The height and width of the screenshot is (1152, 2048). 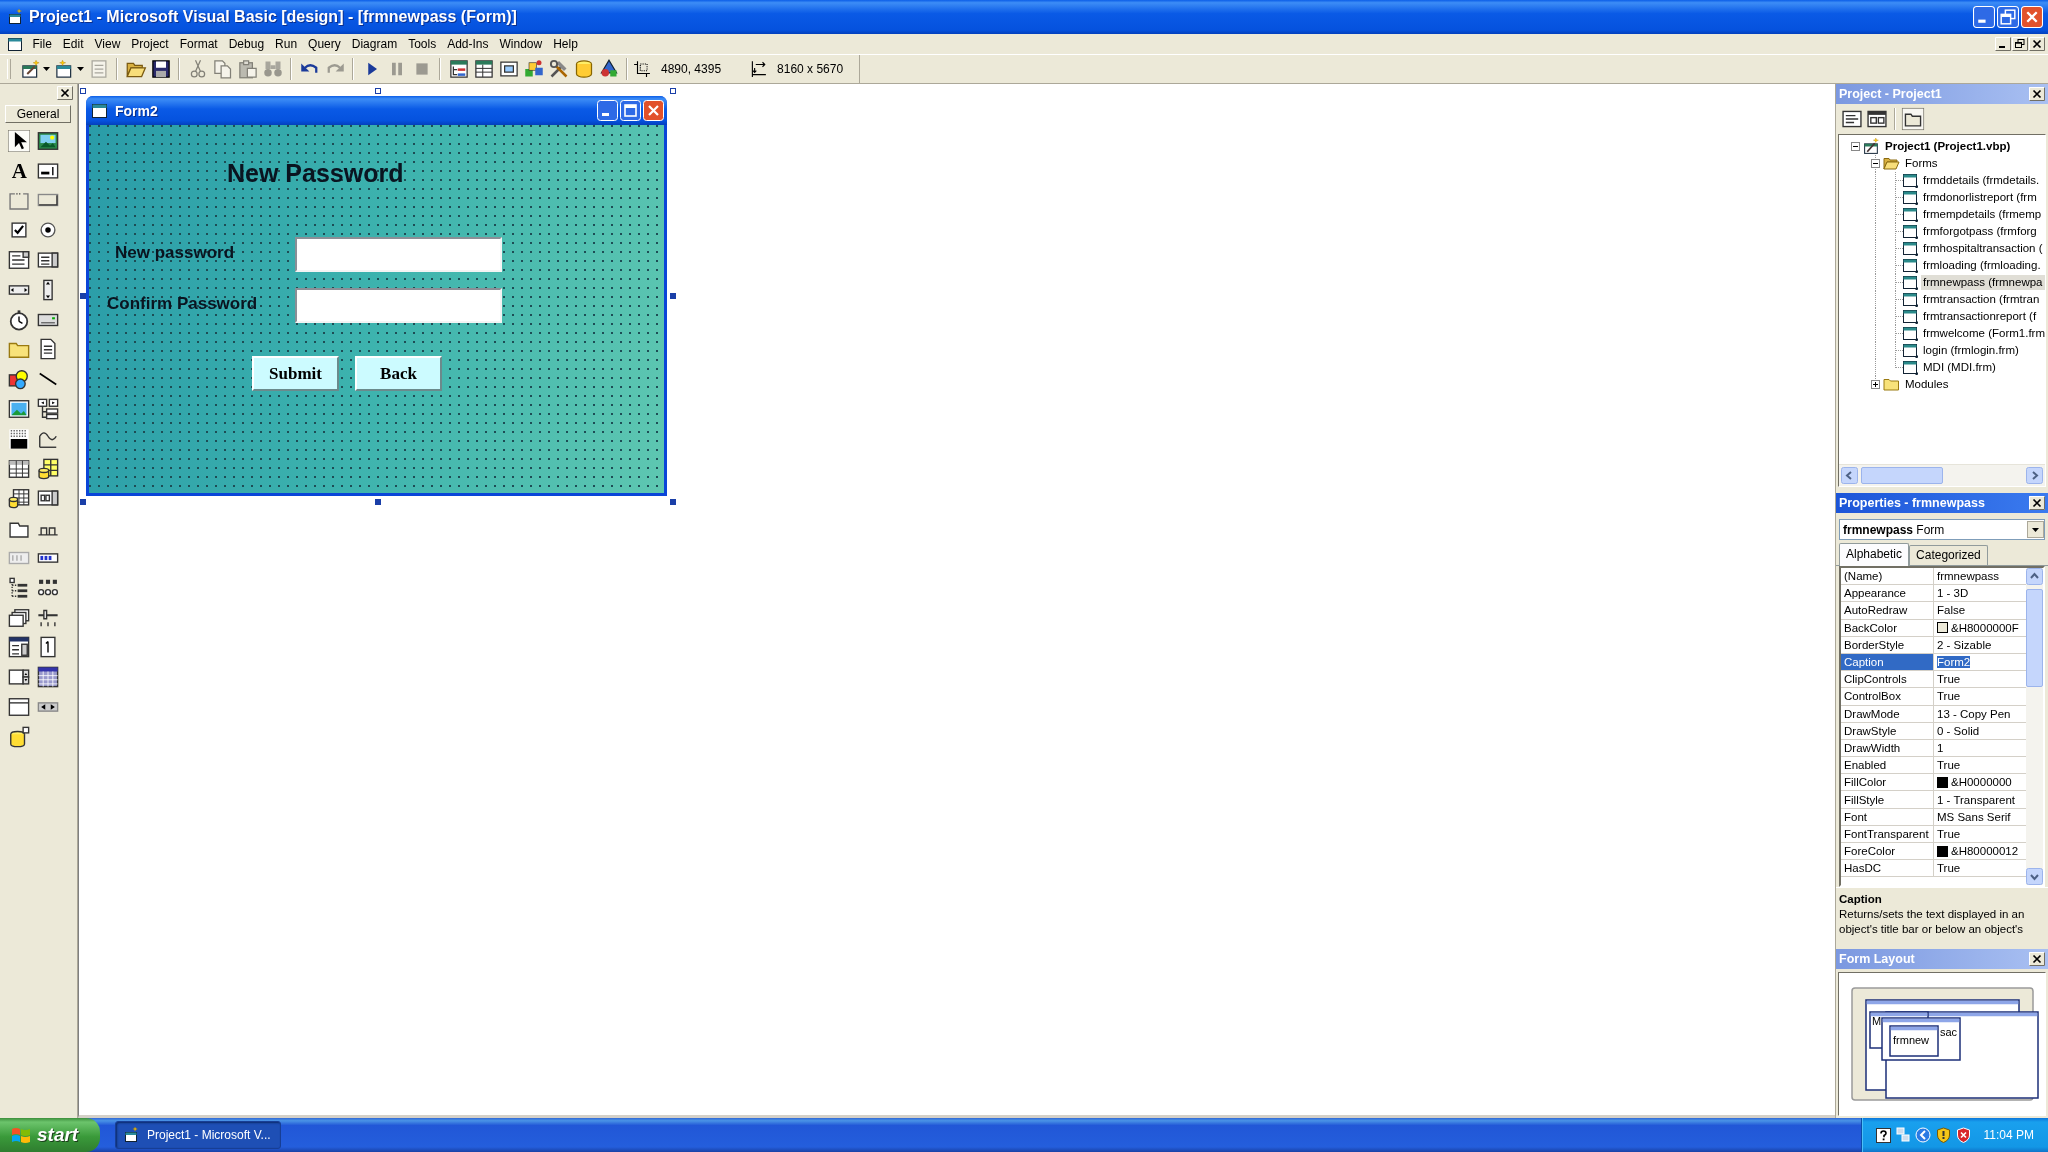 What do you see at coordinates (1887, 730) in the screenshot?
I see `property-name: DrawStyle` at bounding box center [1887, 730].